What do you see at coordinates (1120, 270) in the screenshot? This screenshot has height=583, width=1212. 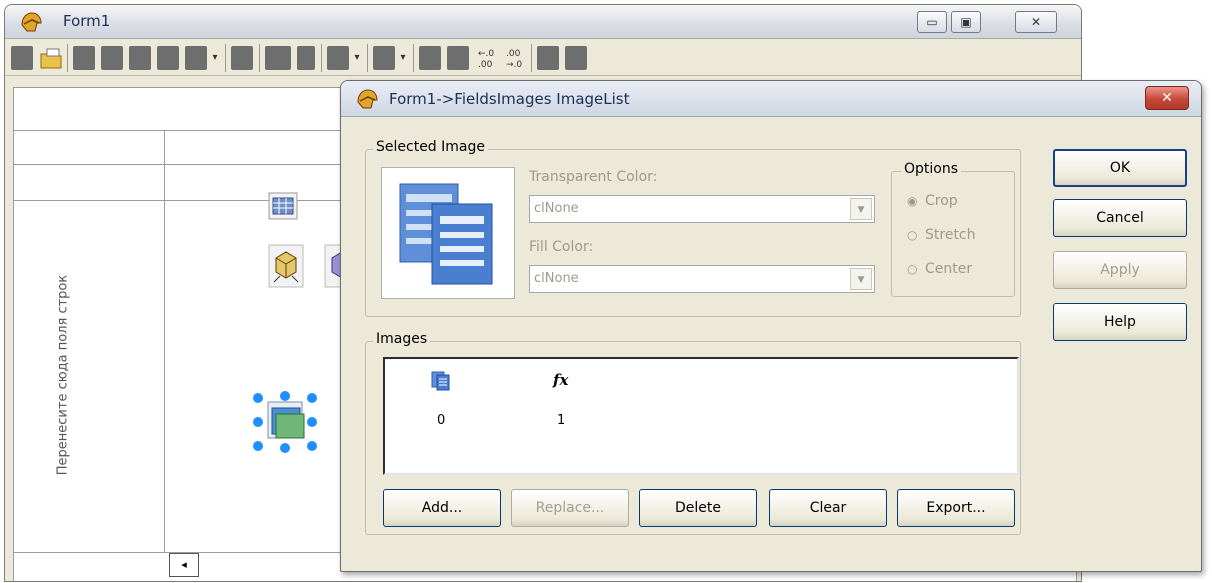 I see `apply-button: Apply` at bounding box center [1120, 270].